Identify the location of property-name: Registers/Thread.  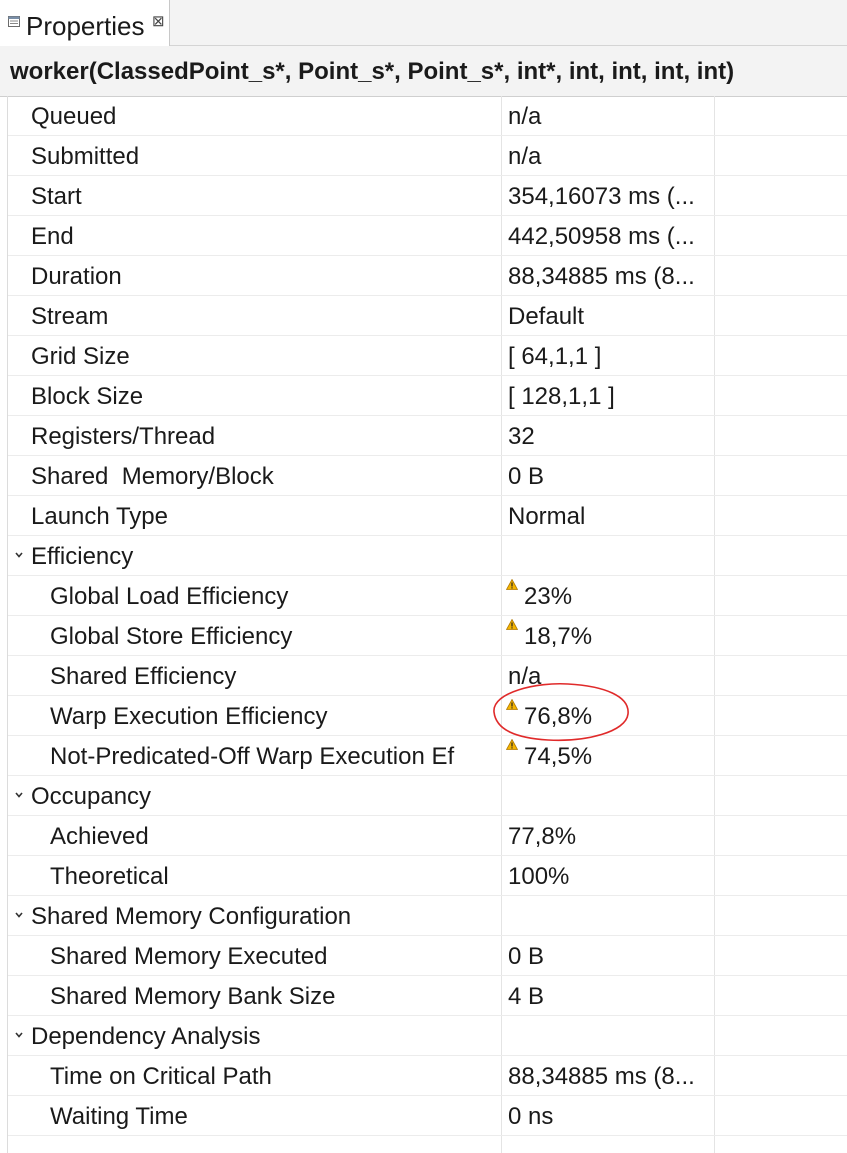
(123, 436).